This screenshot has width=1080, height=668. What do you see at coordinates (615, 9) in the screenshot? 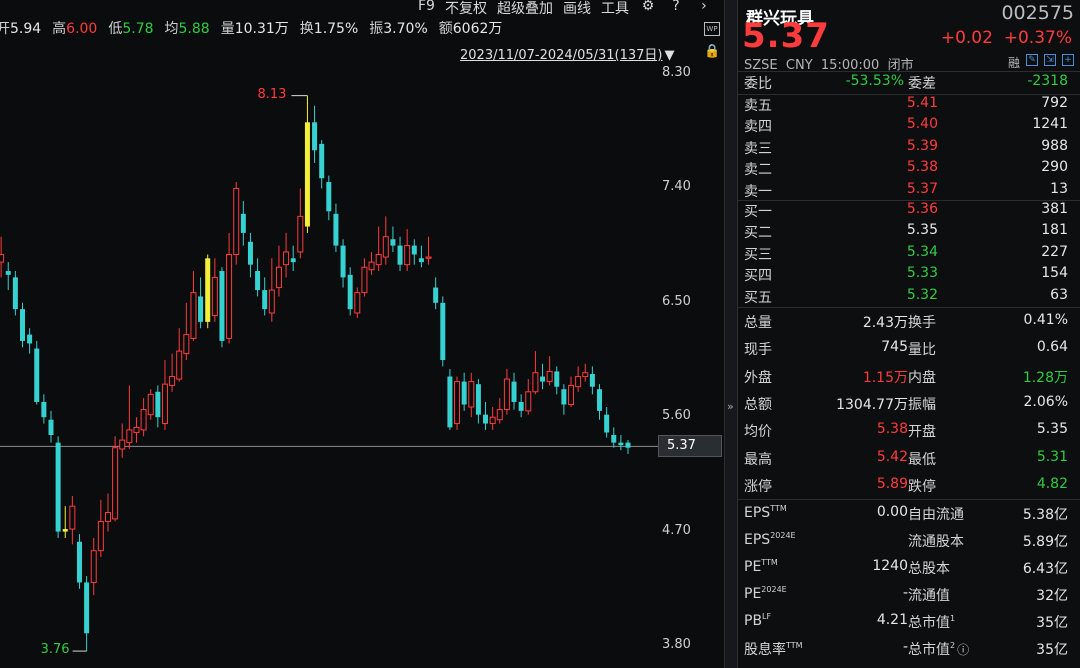
I see `tools-button: 工具` at bounding box center [615, 9].